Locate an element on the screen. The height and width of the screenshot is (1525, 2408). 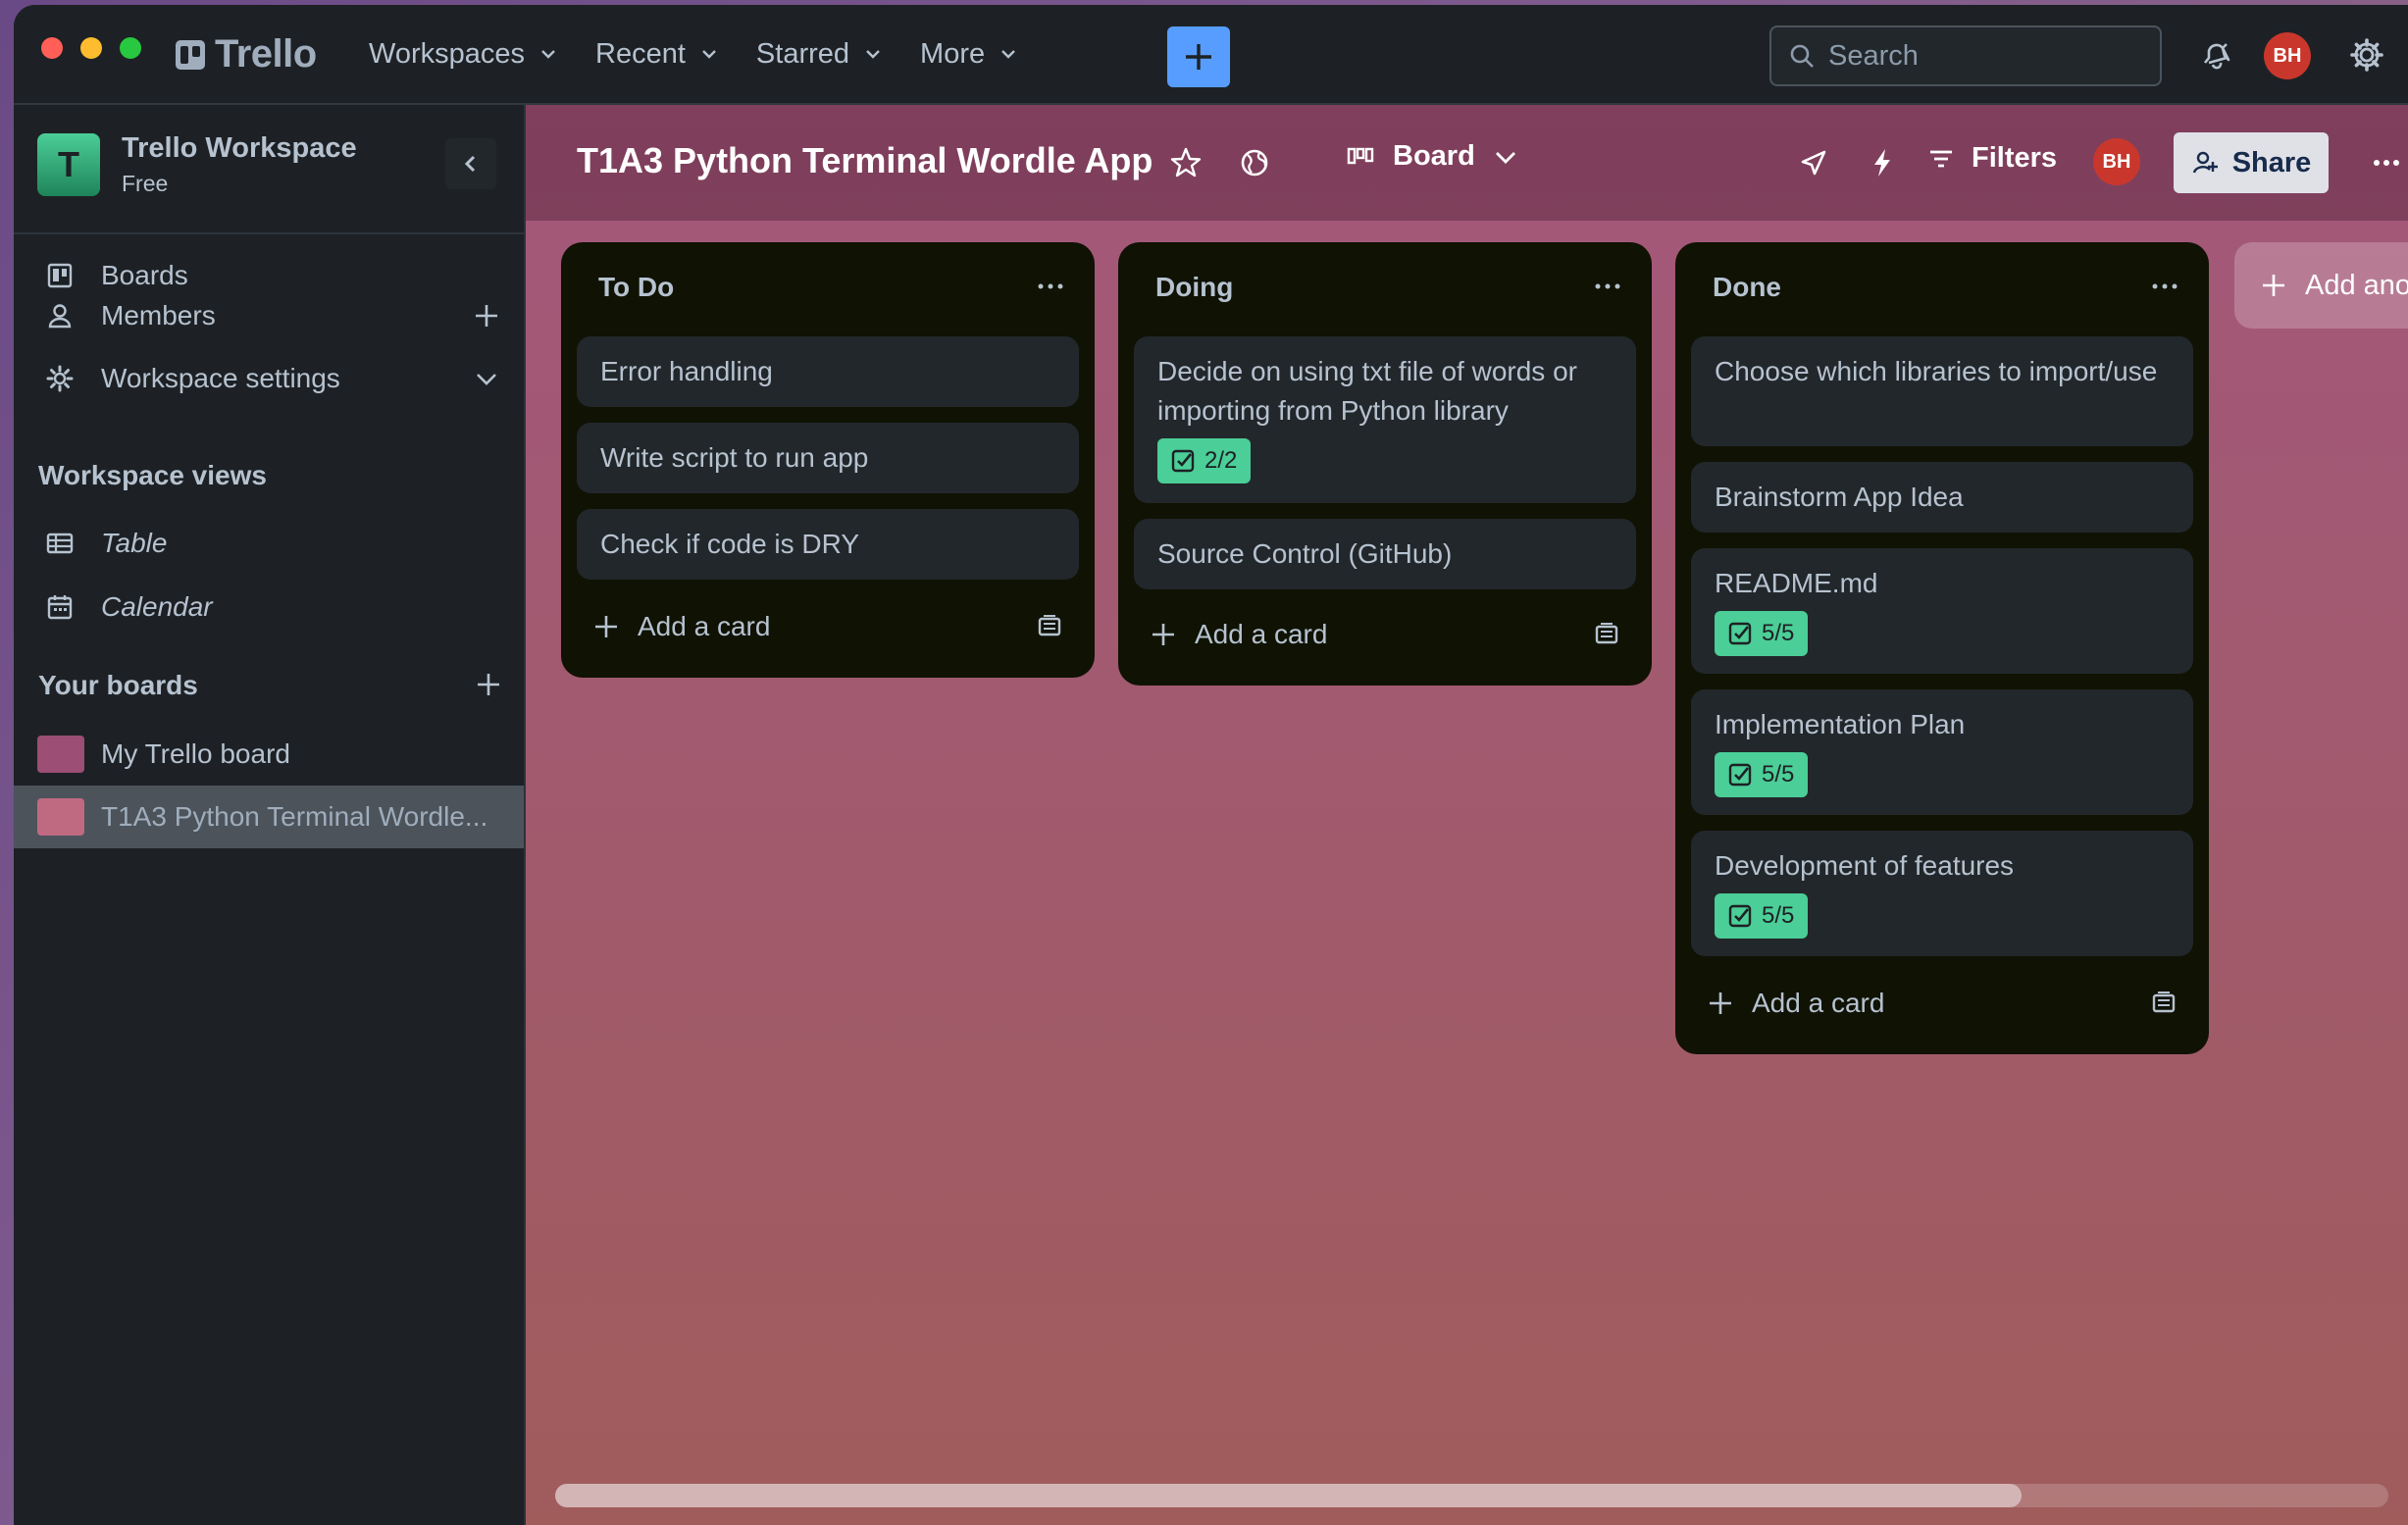
search-input: Search is located at coordinates (1965, 55).